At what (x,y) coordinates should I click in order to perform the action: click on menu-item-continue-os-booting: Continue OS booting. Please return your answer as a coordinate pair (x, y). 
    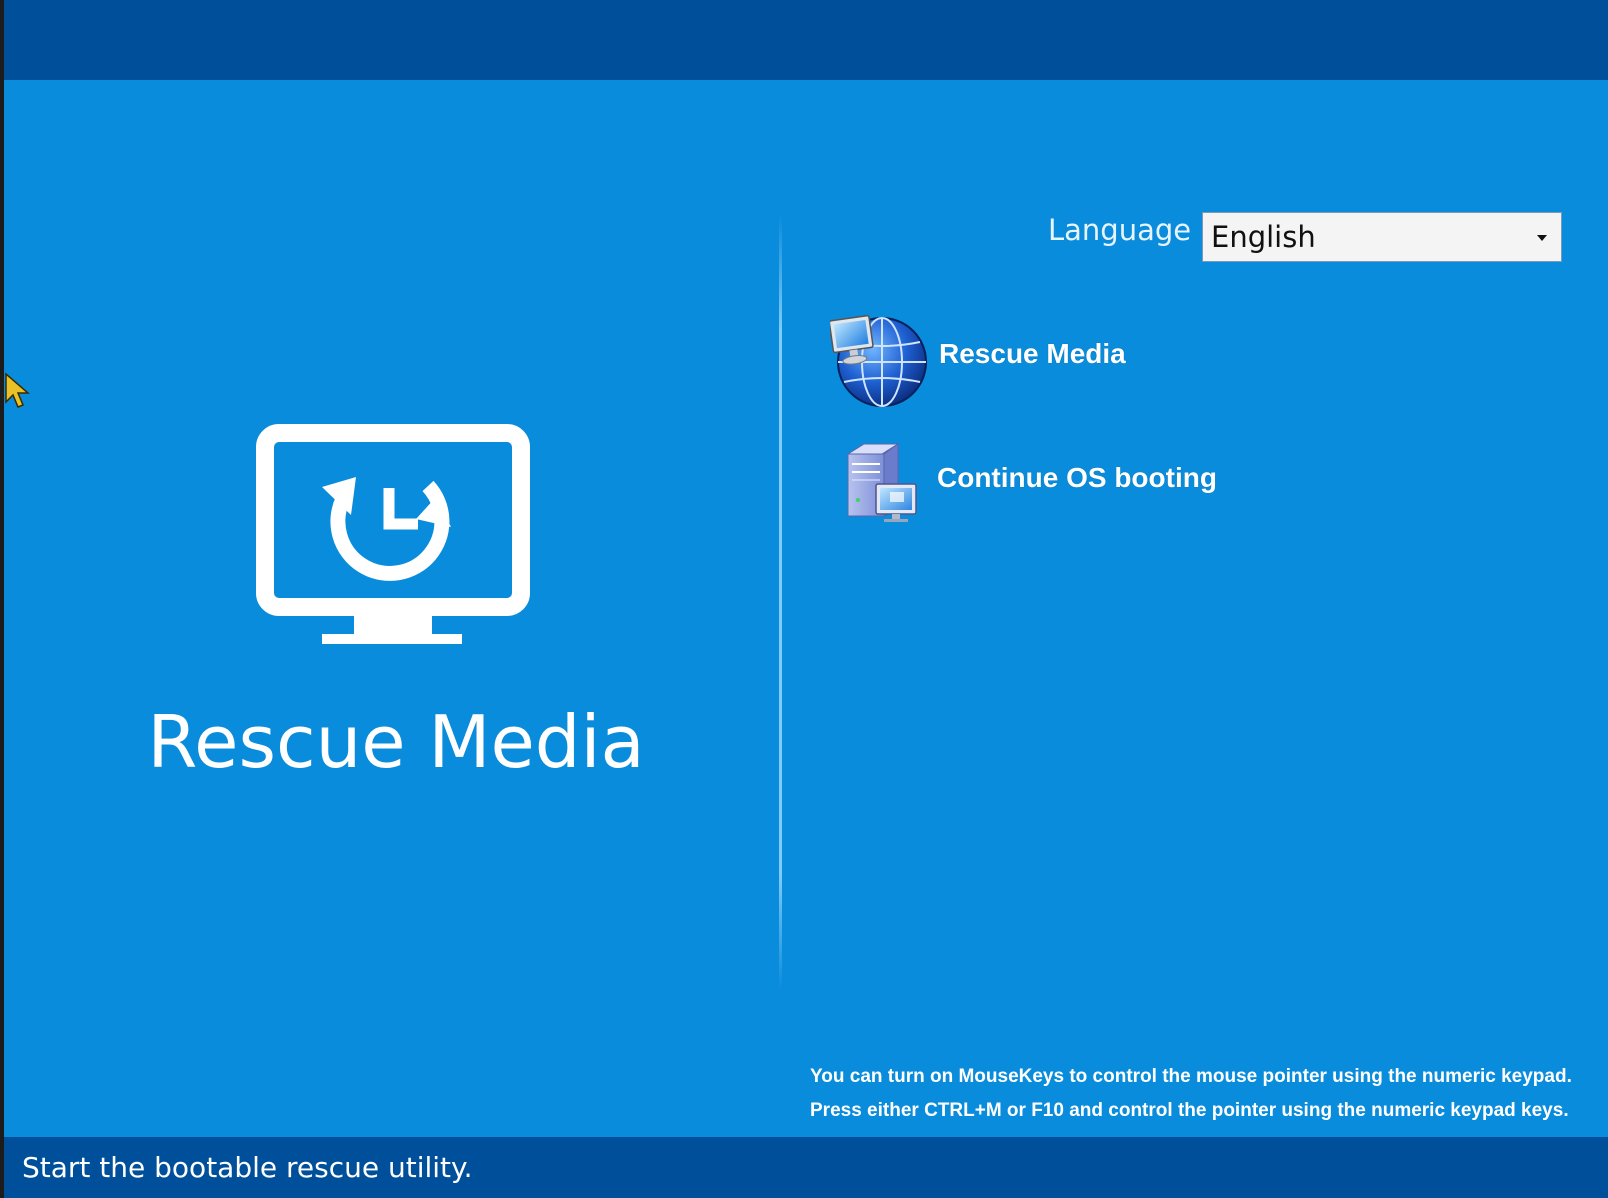
    Looking at the image, I should click on (1027, 490).